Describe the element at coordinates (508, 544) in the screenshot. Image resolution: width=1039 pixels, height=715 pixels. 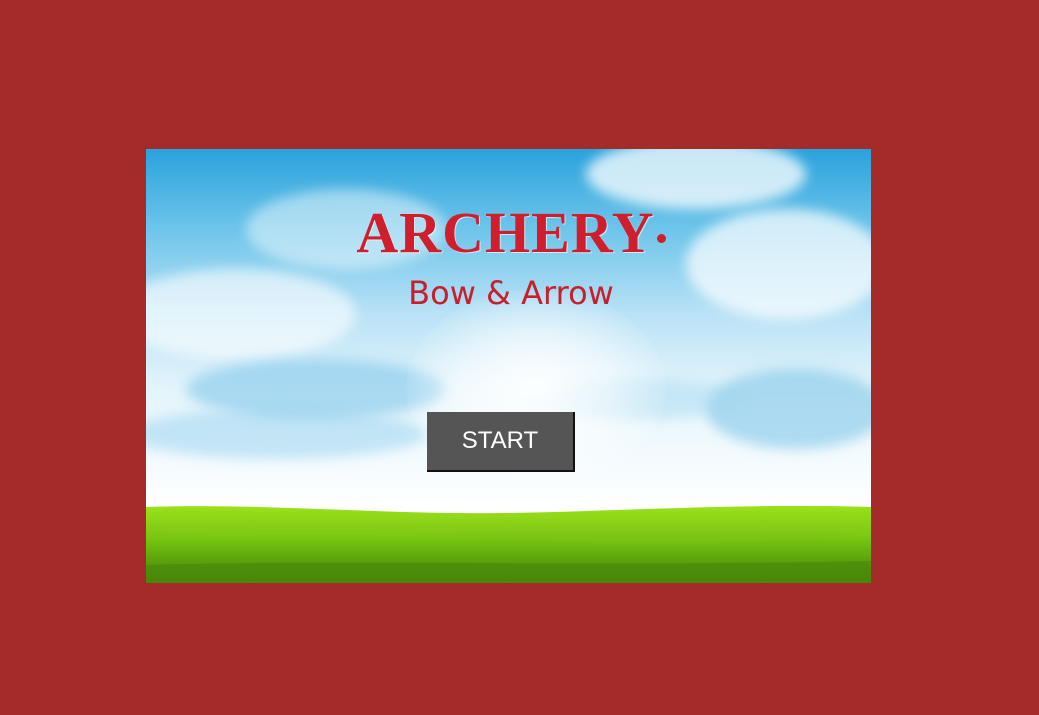
I see `grass-hills` at that location.